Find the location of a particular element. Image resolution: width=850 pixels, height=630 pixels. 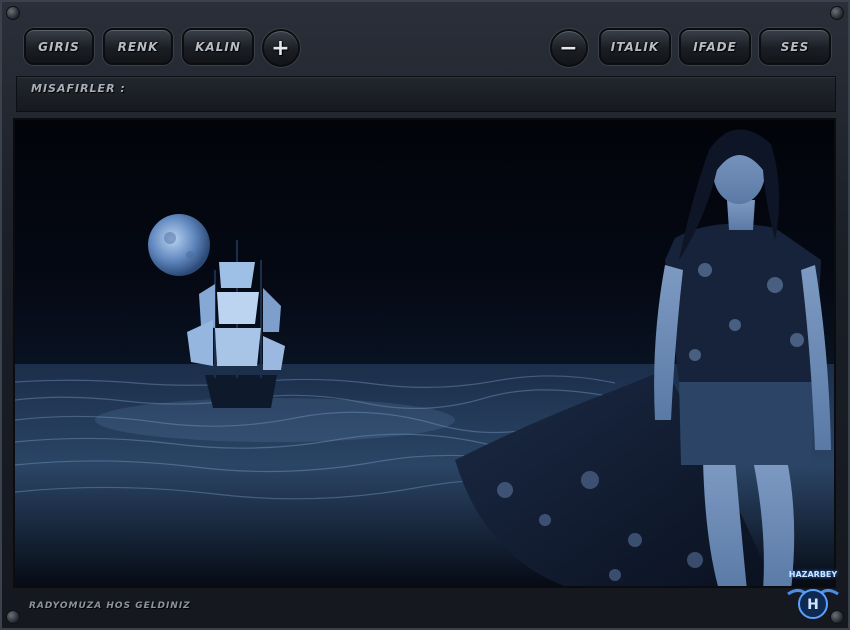

brand-badge: HAZARBEY H is located at coordinates (813, 597).